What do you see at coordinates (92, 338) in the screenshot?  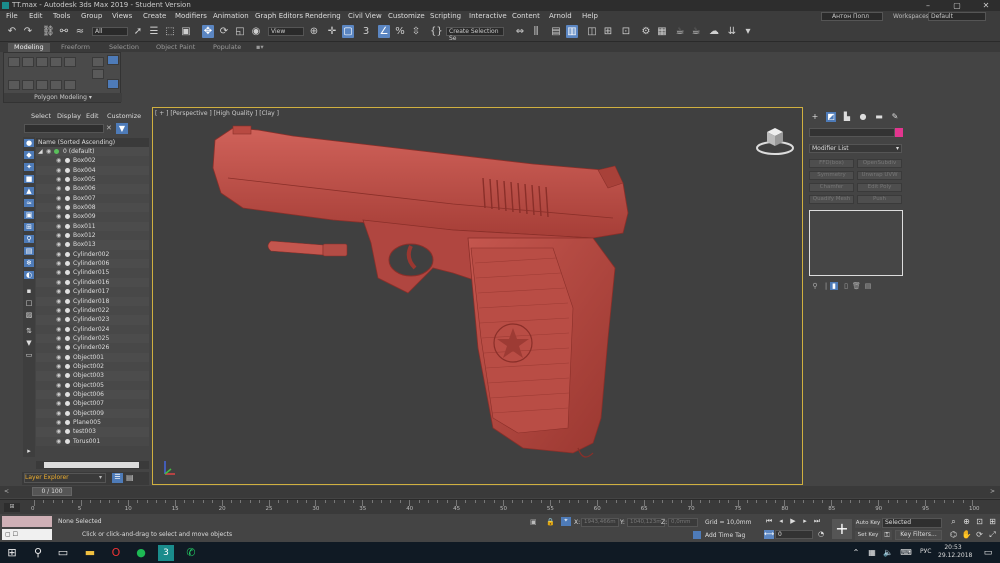 I see `list-item: ◉ Cylinder025` at bounding box center [92, 338].